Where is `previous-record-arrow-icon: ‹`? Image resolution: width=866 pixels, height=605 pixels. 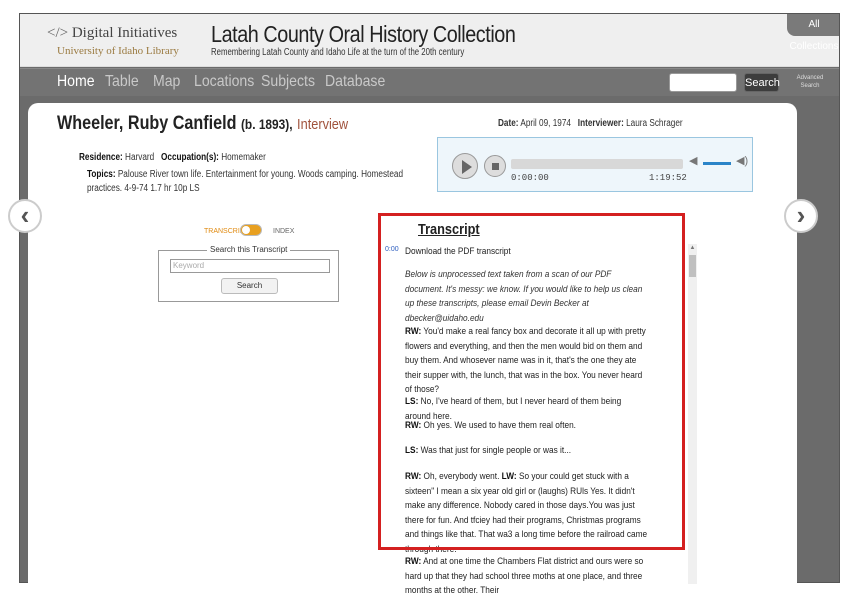 previous-record-arrow-icon: ‹ is located at coordinates (25, 216).